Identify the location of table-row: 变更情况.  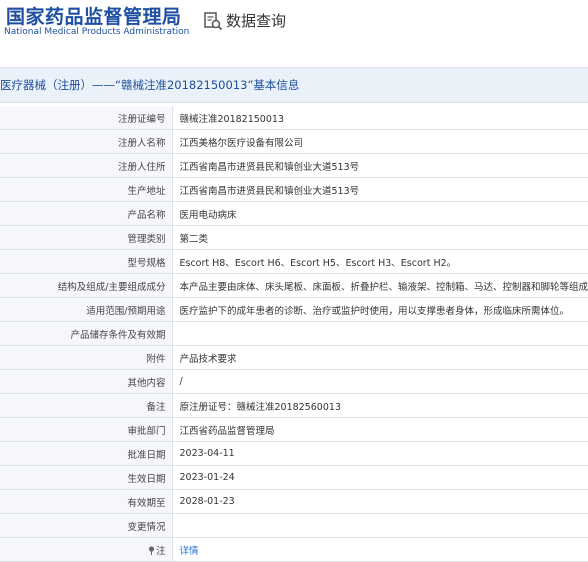
(294, 525).